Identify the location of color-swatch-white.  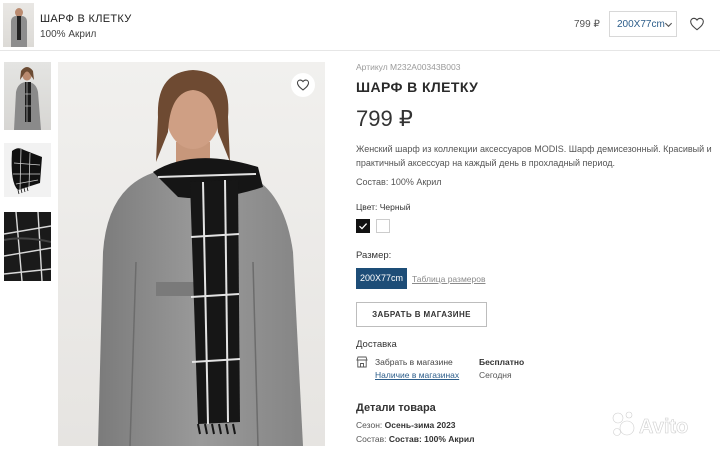
(383, 226).